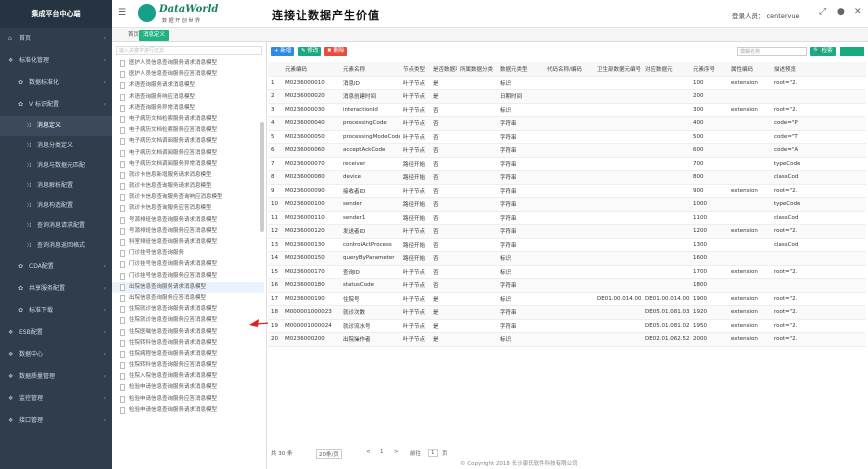 Image resolution: width=868 pixels, height=469 pixels. What do you see at coordinates (396, 452) in the screenshot?
I see `next-page-button: >` at bounding box center [396, 452].